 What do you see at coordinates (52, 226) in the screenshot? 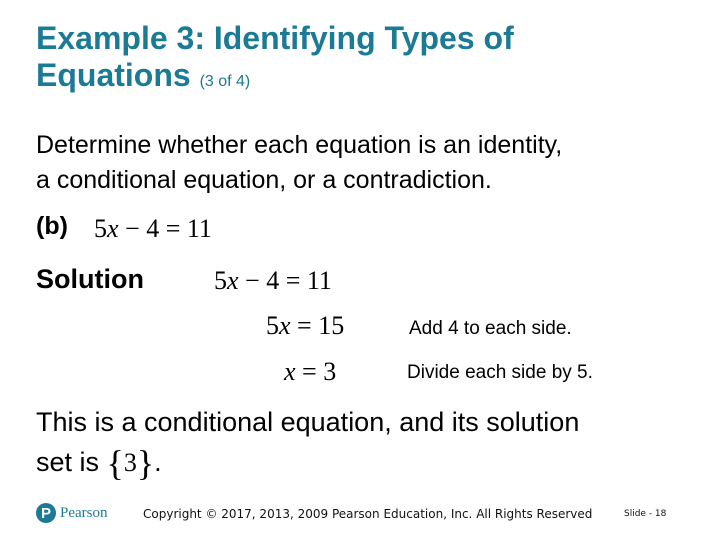
I see `part-b-label: (b)` at bounding box center [52, 226].